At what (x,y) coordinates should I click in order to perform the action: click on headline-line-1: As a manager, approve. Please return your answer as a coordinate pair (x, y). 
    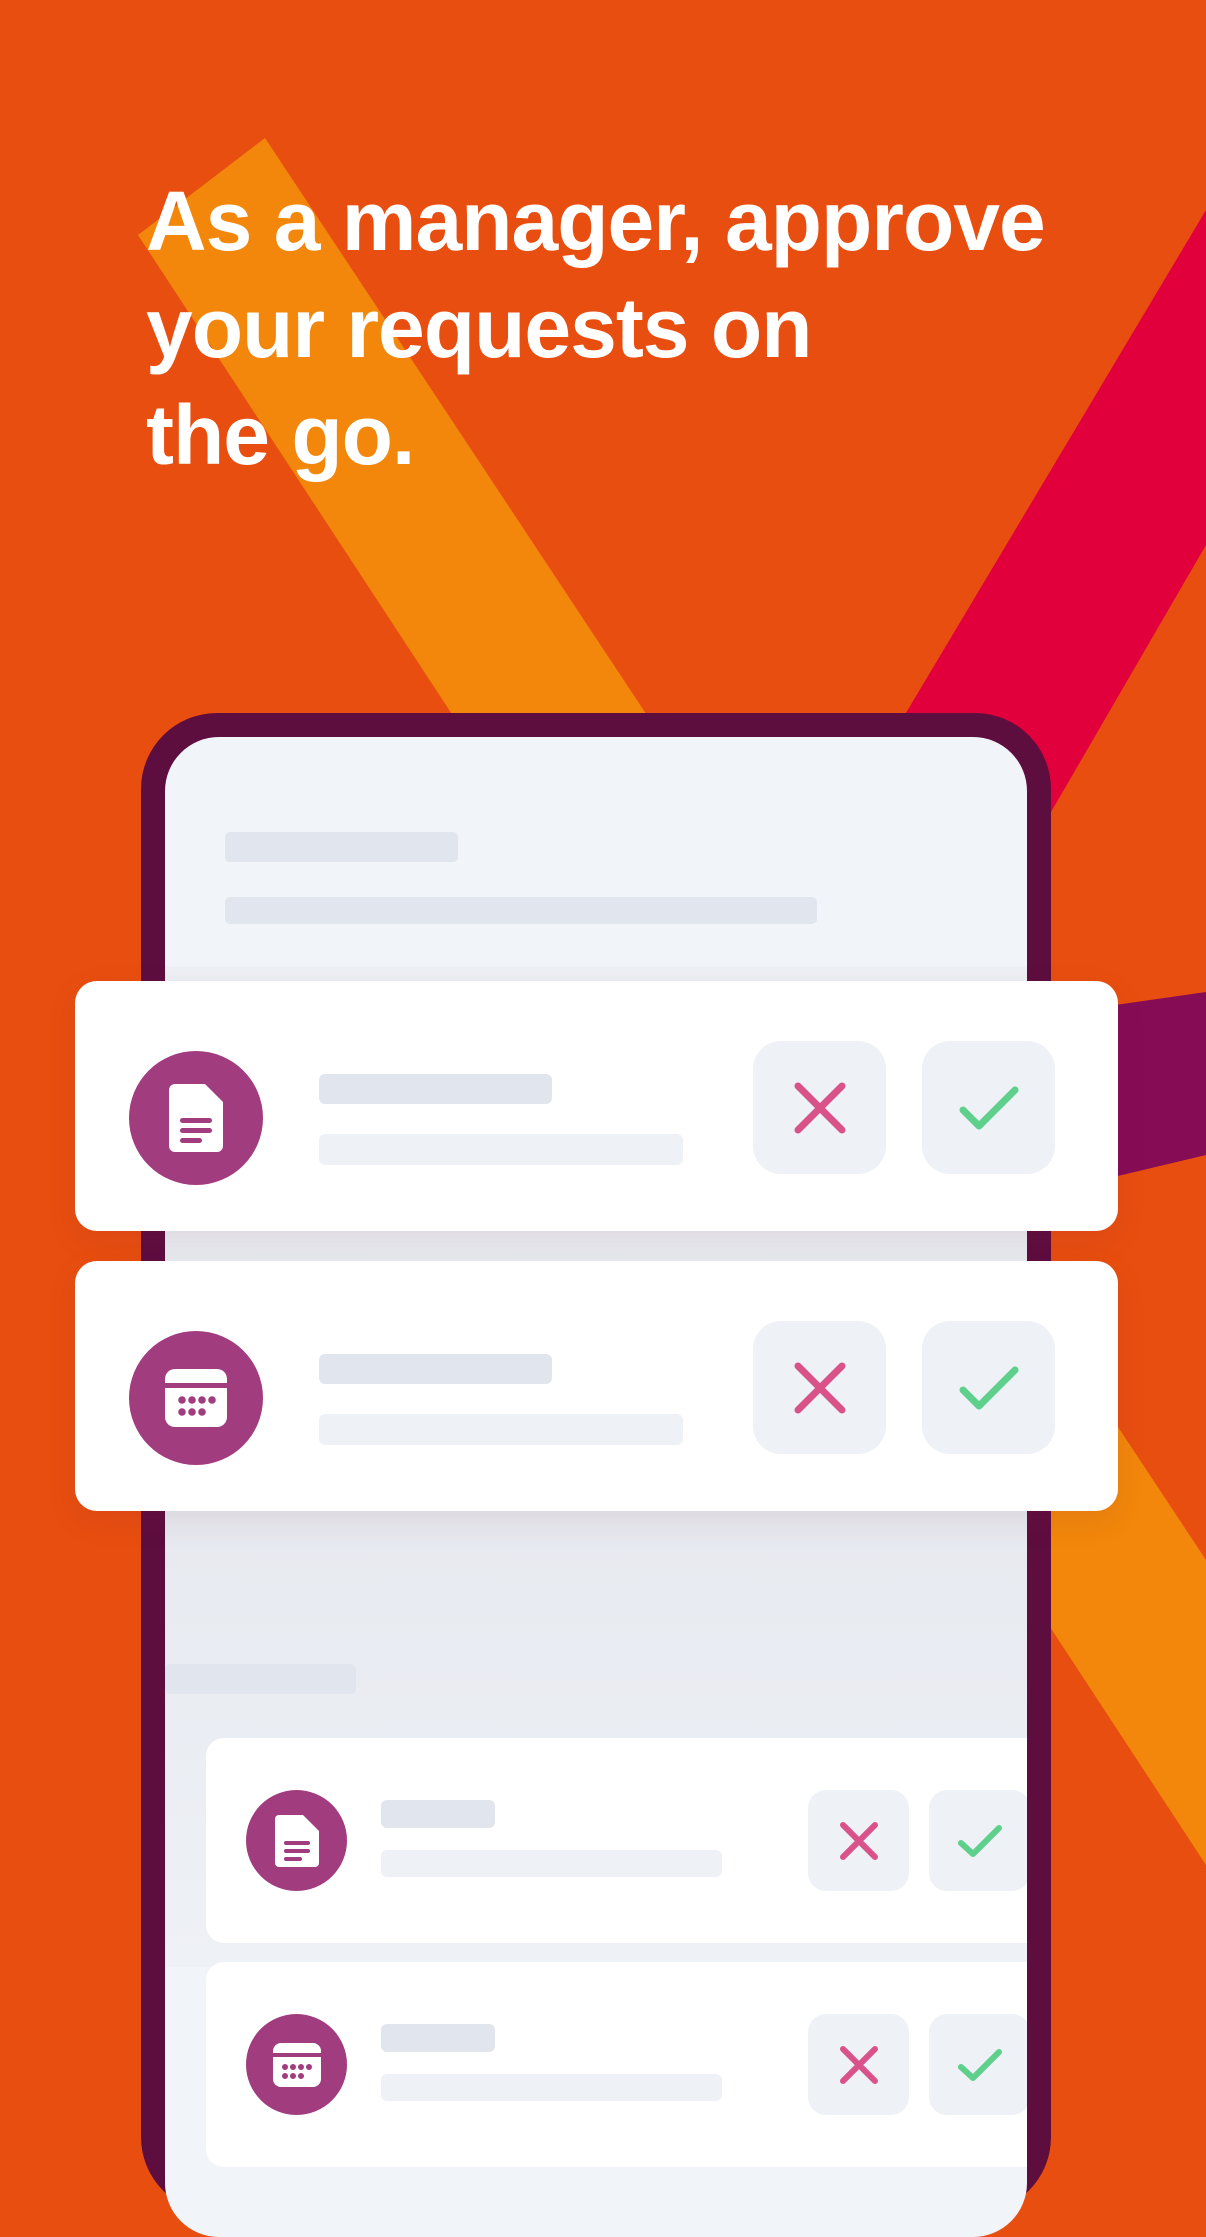
    Looking at the image, I should click on (596, 221).